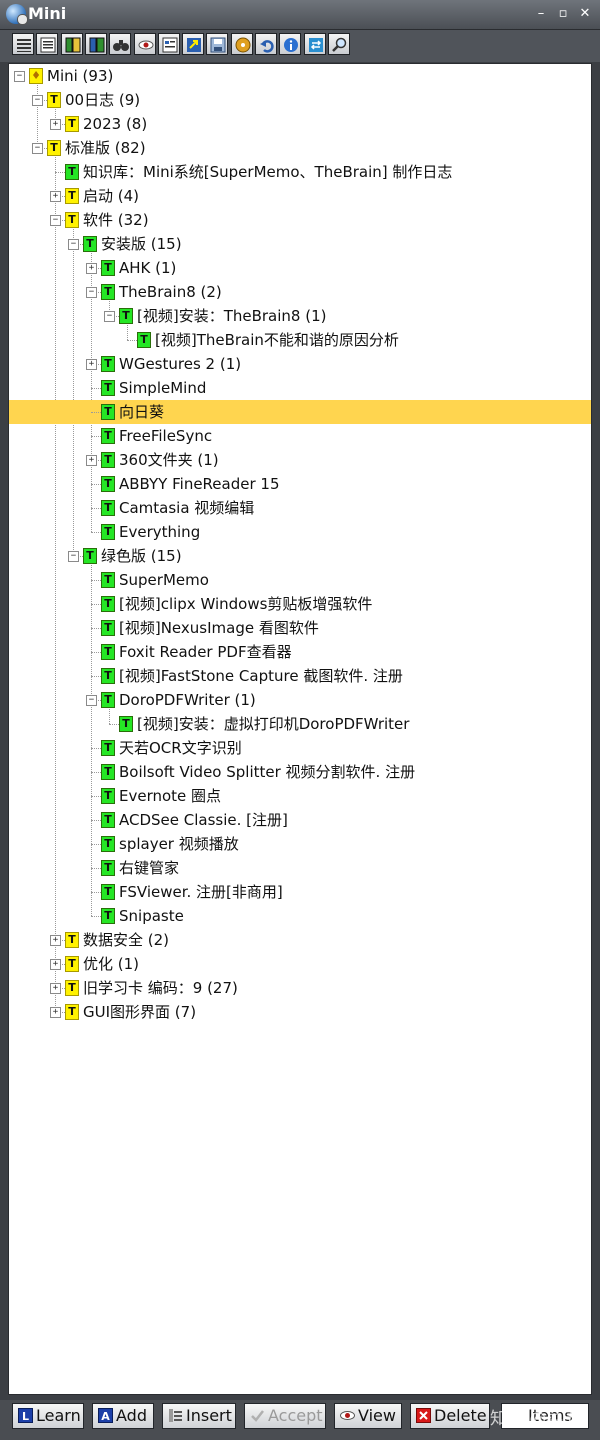 The width and height of the screenshot is (600, 1440). I want to click on tree-node: Tsplayer 视频播放, so click(300, 844).